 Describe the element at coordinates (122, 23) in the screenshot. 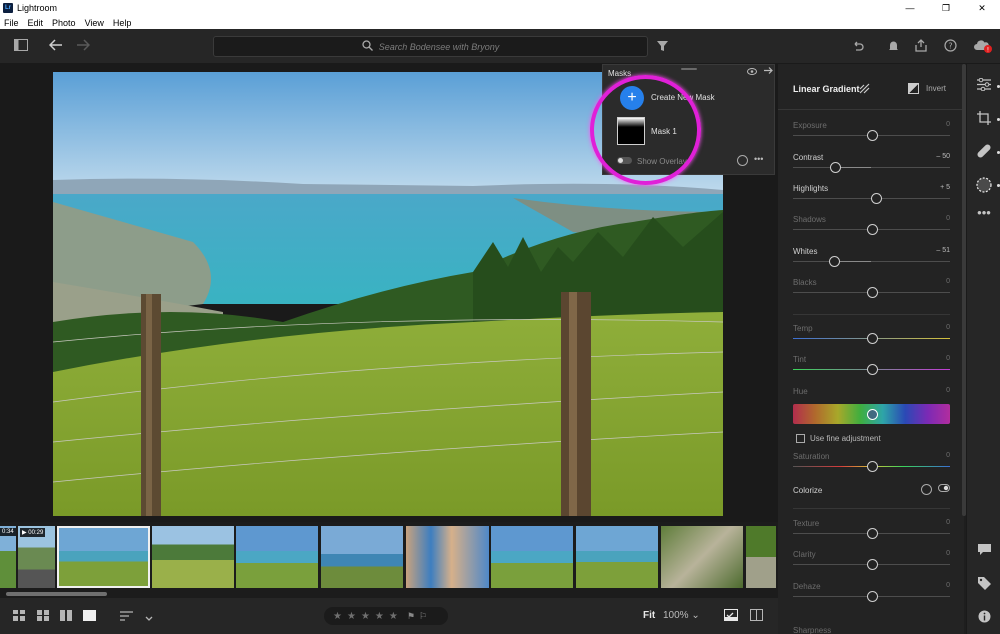

I see `menu-help: Help` at that location.